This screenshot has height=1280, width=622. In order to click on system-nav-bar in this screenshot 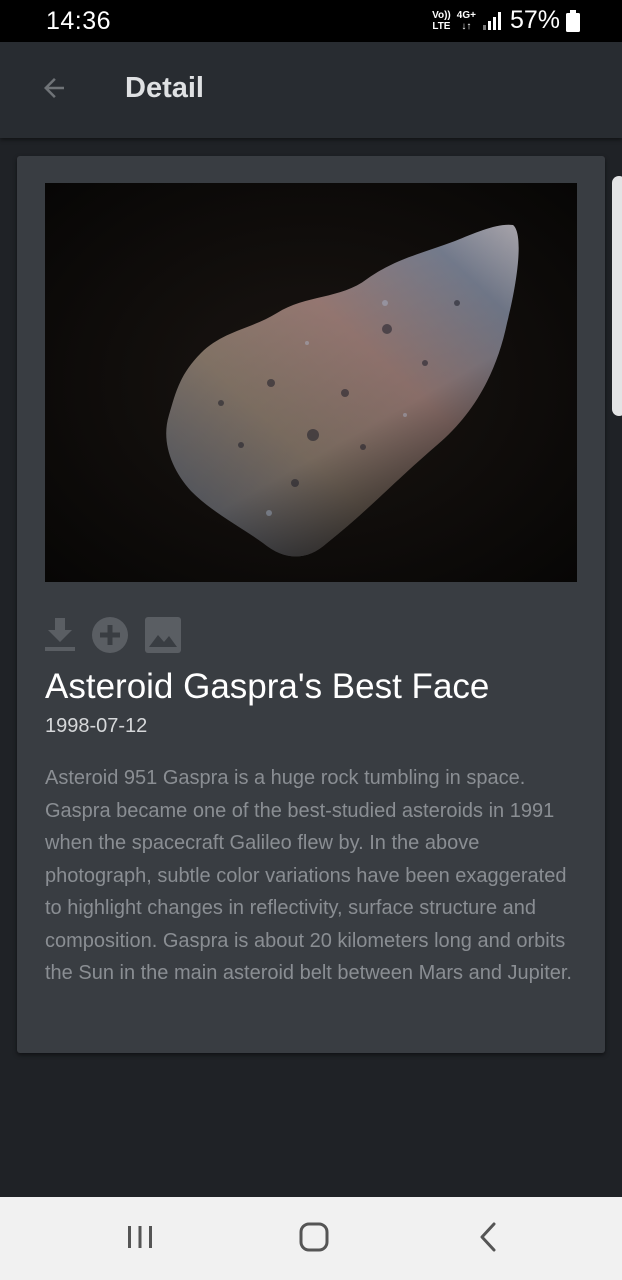, I will do `click(311, 1238)`.